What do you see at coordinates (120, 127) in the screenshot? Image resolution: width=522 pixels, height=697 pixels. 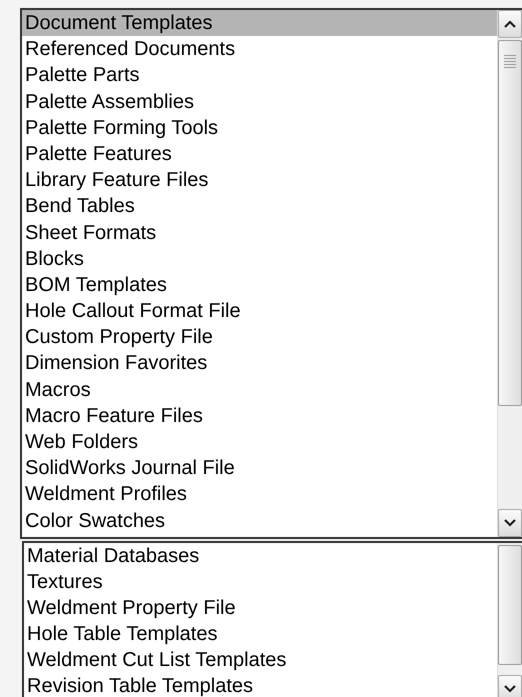 I see `list-item: Palette Forming Tools` at bounding box center [120, 127].